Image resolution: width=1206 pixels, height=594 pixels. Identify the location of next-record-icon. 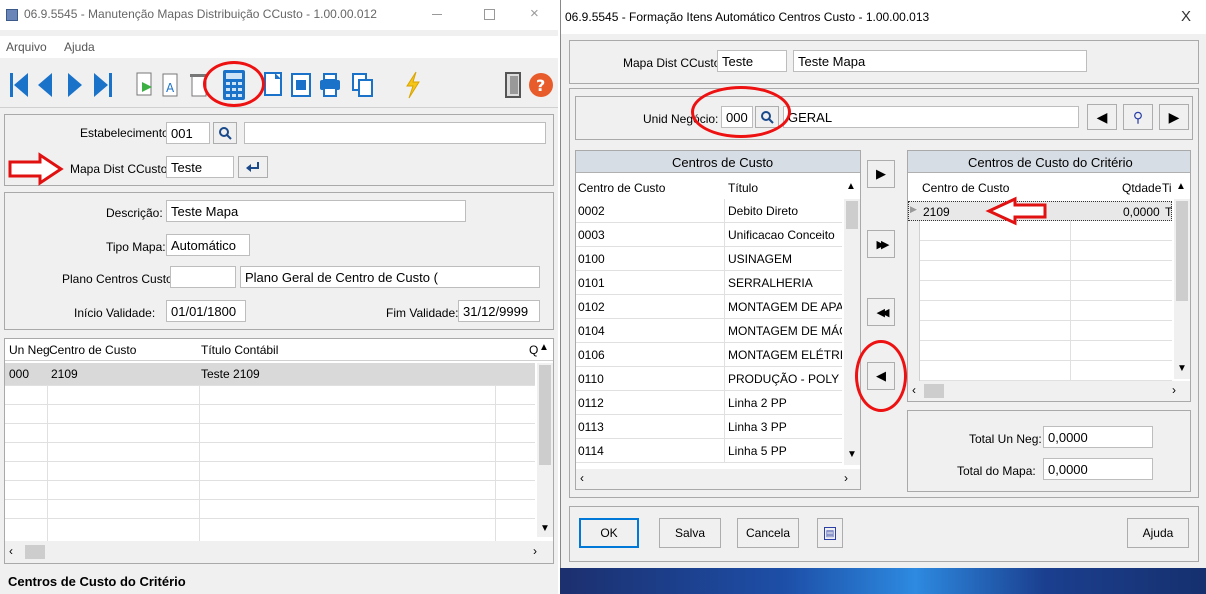
(75, 85).